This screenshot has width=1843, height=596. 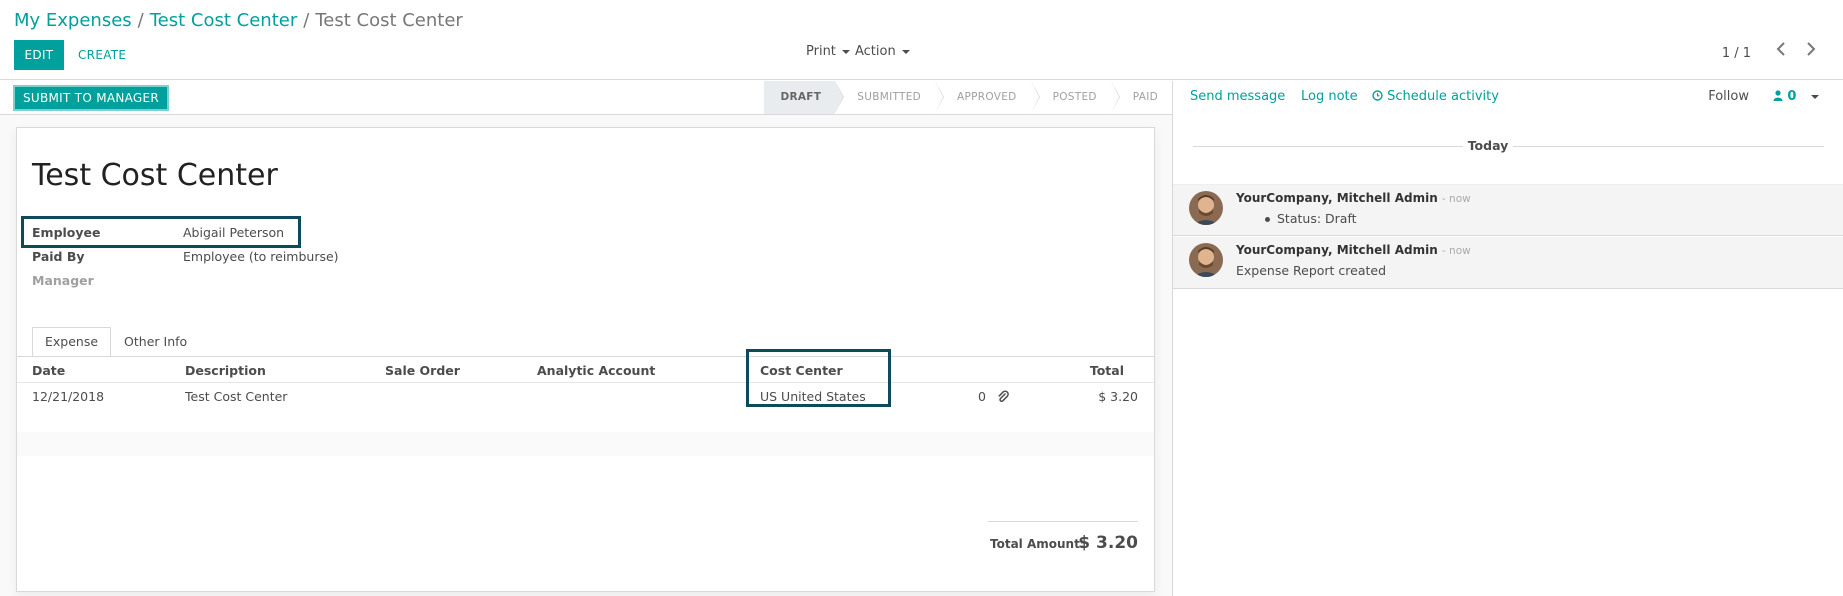 What do you see at coordinates (1063, 521) in the screenshot?
I see `totals-divider` at bounding box center [1063, 521].